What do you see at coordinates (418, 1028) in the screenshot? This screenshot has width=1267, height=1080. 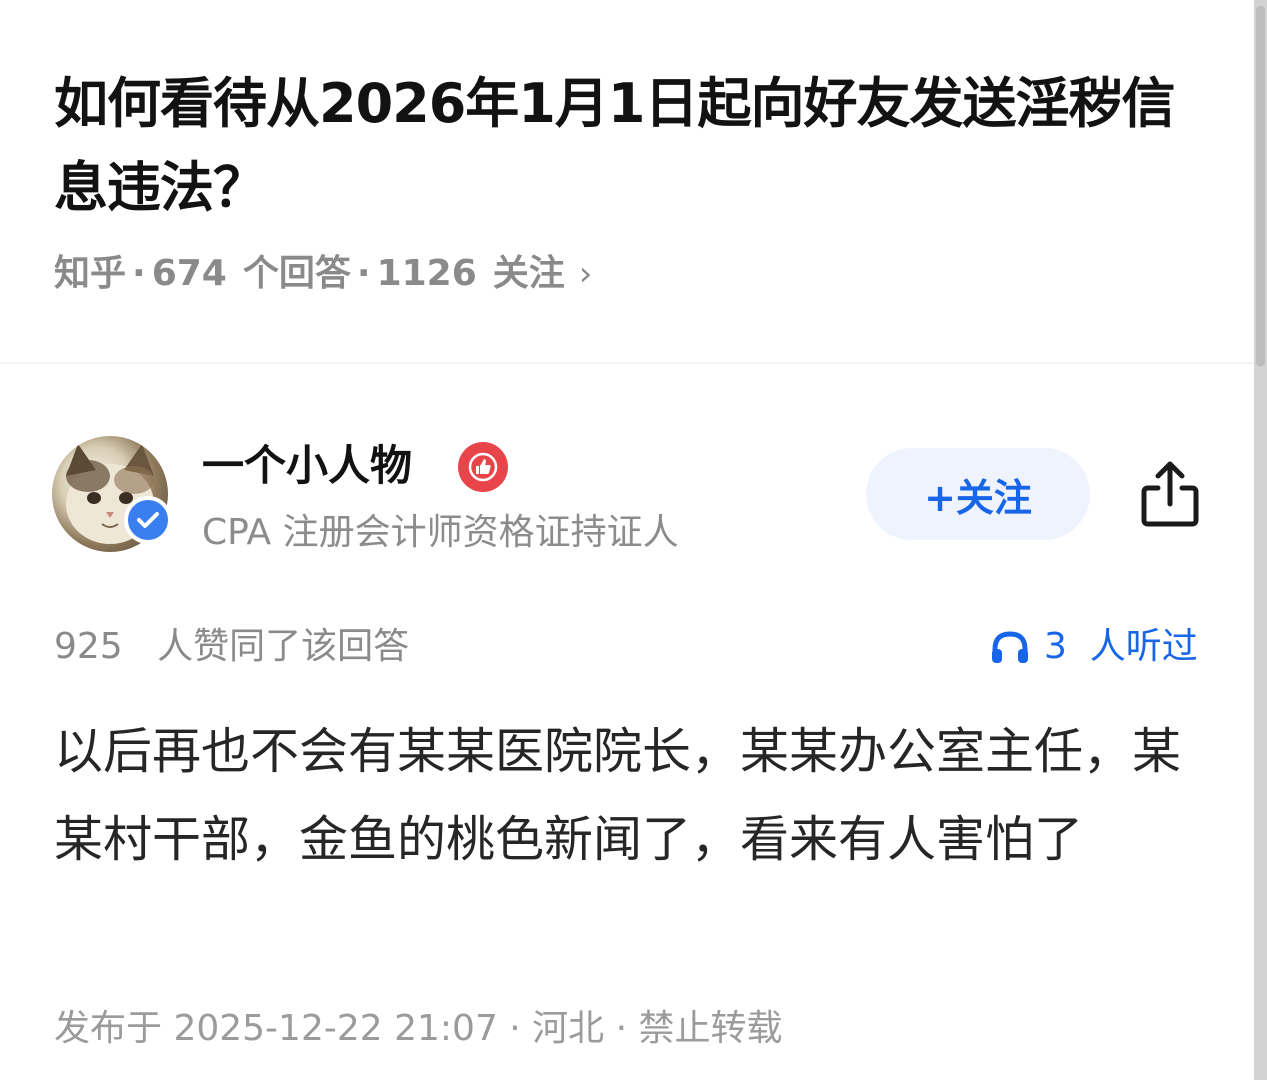 I see `answer-footer: 发布于 2025-12-22 21:07 · 河北 · 禁止转载` at bounding box center [418, 1028].